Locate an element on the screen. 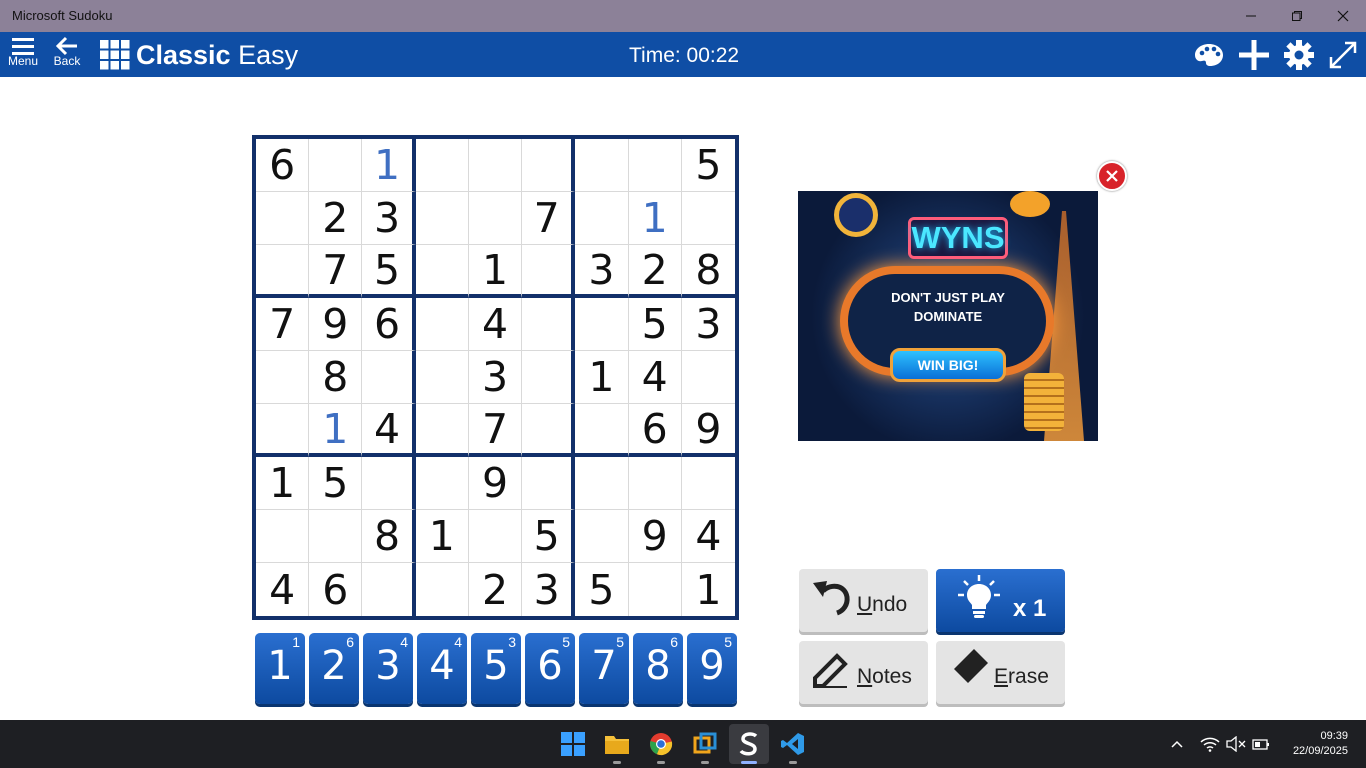 The height and width of the screenshot is (768, 1366). volume-status is located at coordinates (1236, 744).